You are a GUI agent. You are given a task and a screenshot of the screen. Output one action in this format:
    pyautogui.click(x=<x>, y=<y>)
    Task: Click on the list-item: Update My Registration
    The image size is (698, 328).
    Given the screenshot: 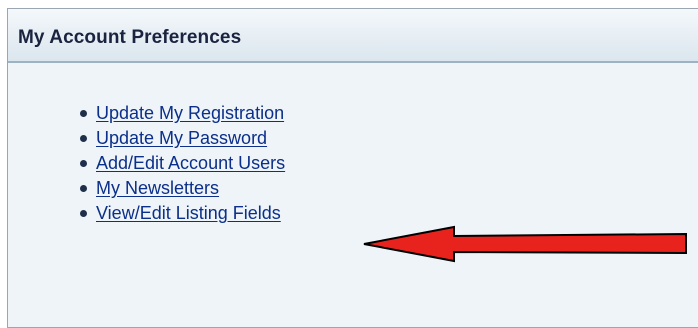 What is the action you would take?
    pyautogui.click(x=142, y=114)
    